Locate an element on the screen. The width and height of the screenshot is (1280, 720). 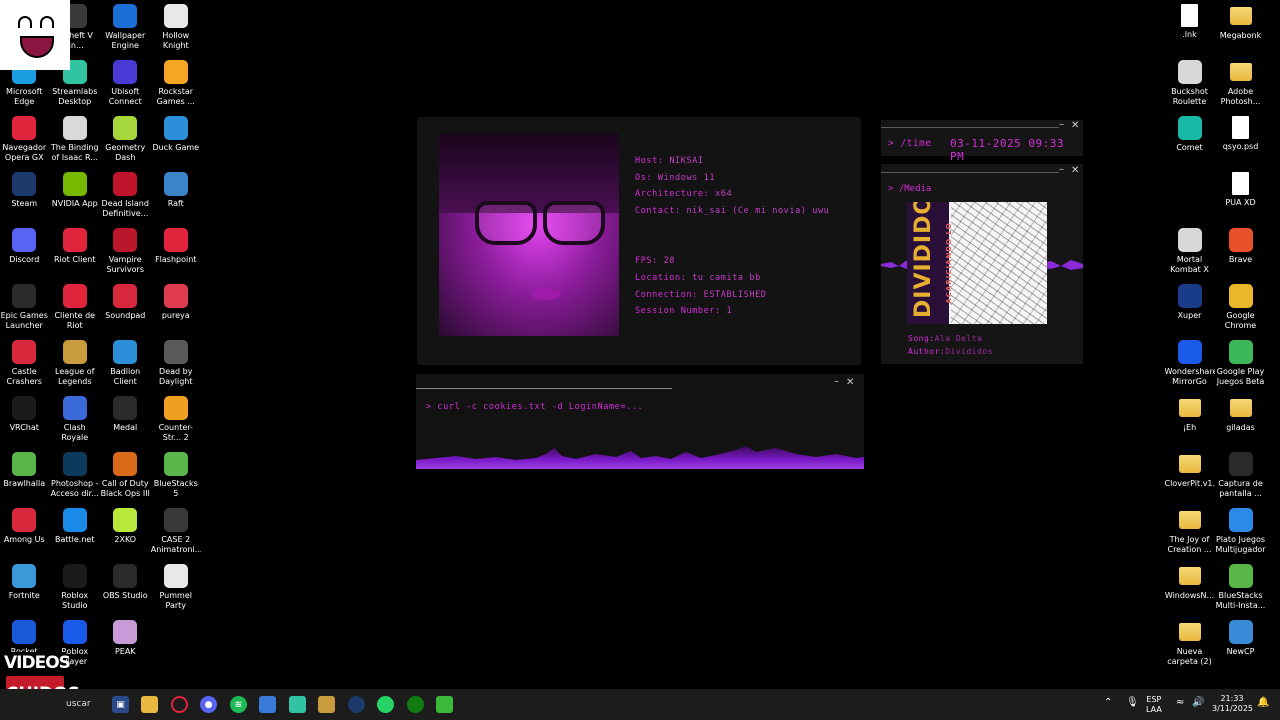
opera-gx-taskbar-icon is located at coordinates (179, 704).